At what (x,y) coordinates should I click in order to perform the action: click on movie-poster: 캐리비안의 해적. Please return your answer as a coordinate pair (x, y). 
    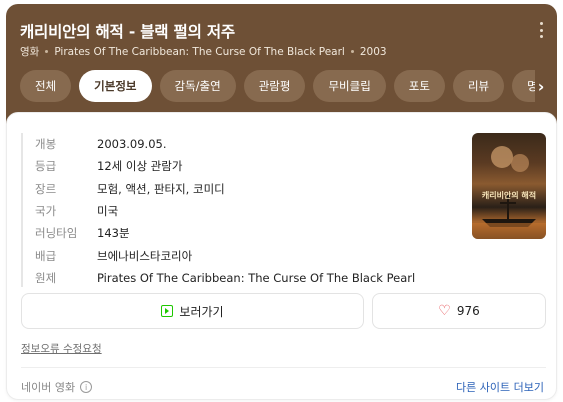
    Looking at the image, I should click on (509, 186).